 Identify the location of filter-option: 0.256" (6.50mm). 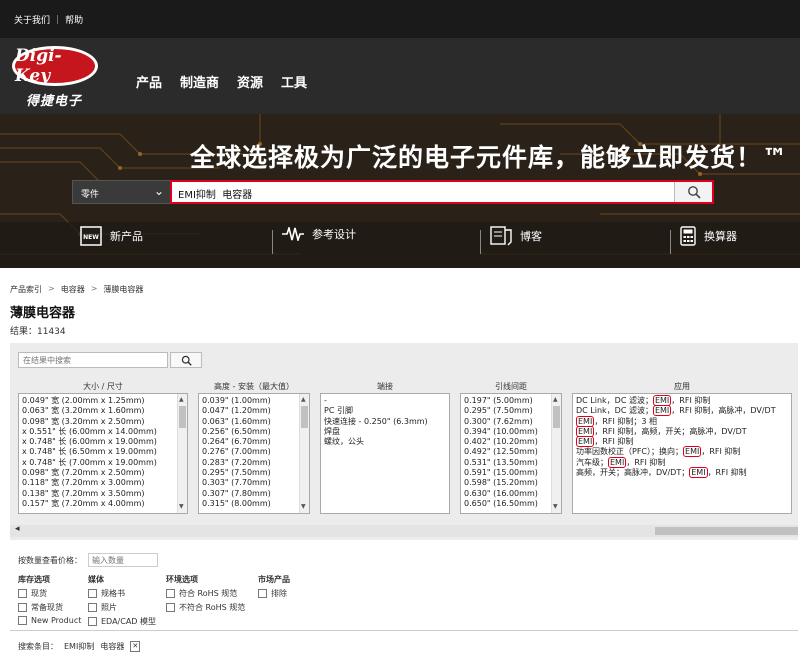
(254, 432).